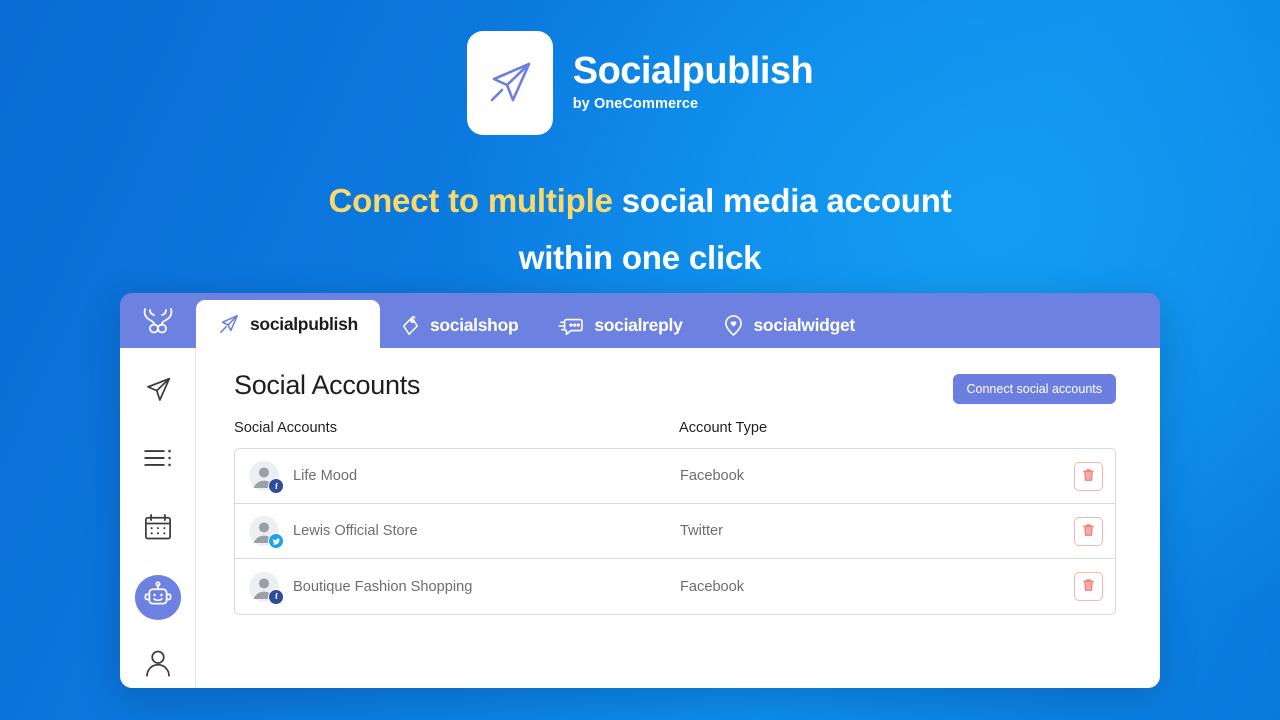  I want to click on table-row: f Boutique Fashion Shopping Facebook, so click(675, 586).